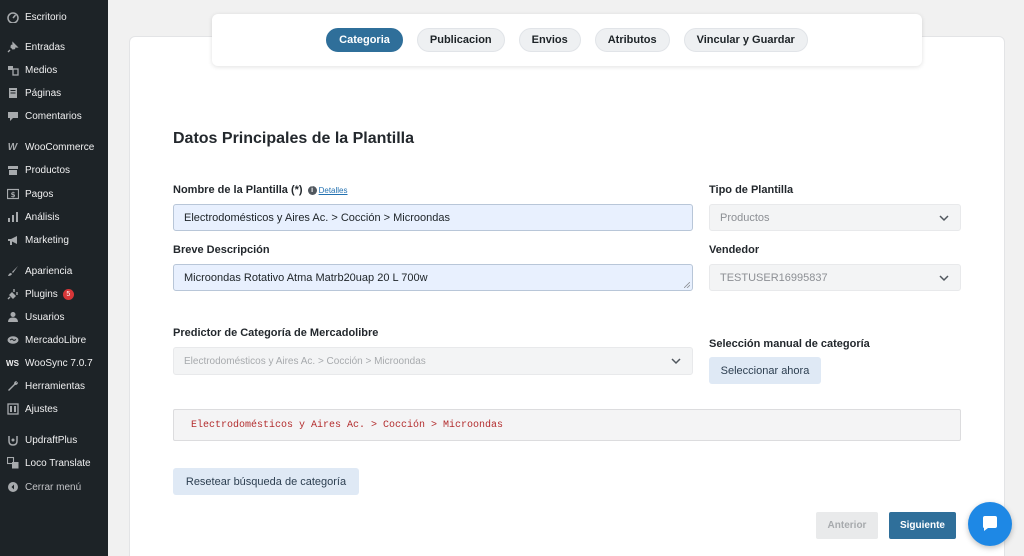  What do you see at coordinates (54, 463) in the screenshot?
I see `sidebar-item-loco-translate: Loco Translate` at bounding box center [54, 463].